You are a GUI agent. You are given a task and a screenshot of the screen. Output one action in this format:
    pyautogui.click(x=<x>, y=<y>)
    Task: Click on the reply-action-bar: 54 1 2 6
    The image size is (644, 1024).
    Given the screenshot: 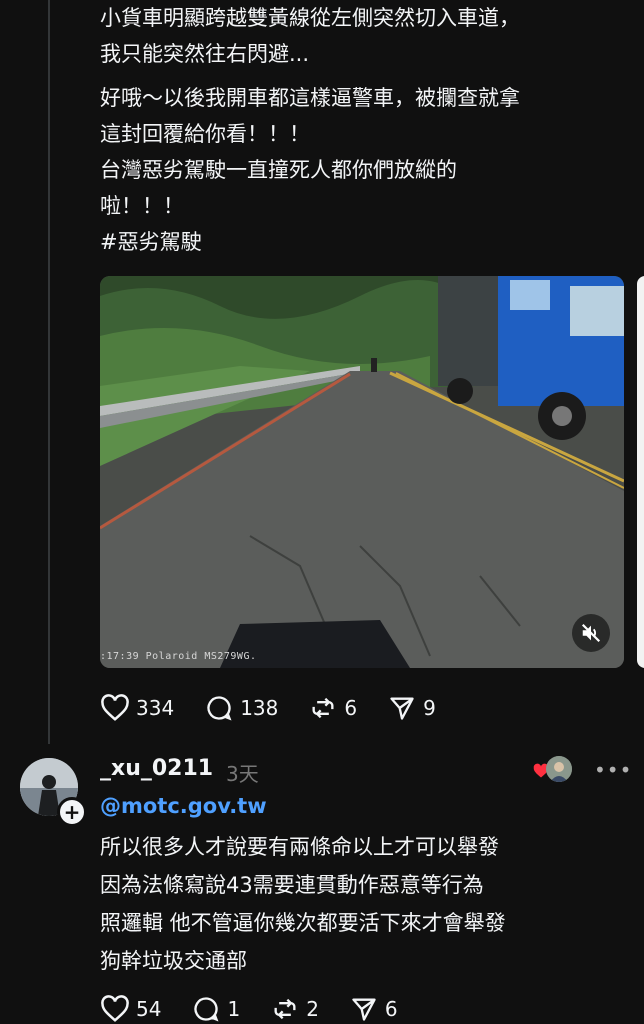 What is the action you would take?
    pyautogui.click(x=264, y=1009)
    